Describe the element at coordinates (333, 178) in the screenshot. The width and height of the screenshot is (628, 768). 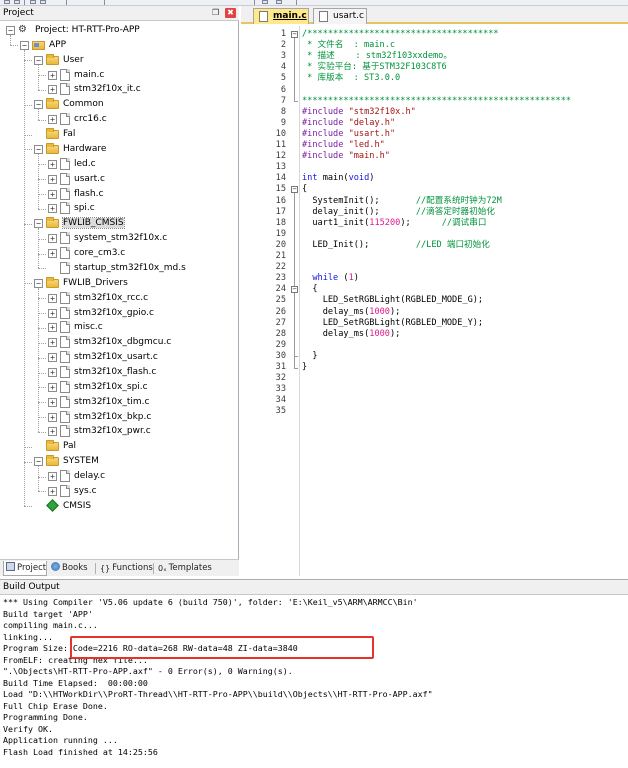
I see `code-token: main(` at that location.